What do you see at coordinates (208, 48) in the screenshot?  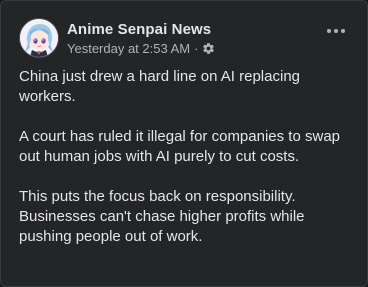 I see `gear-icon` at bounding box center [208, 48].